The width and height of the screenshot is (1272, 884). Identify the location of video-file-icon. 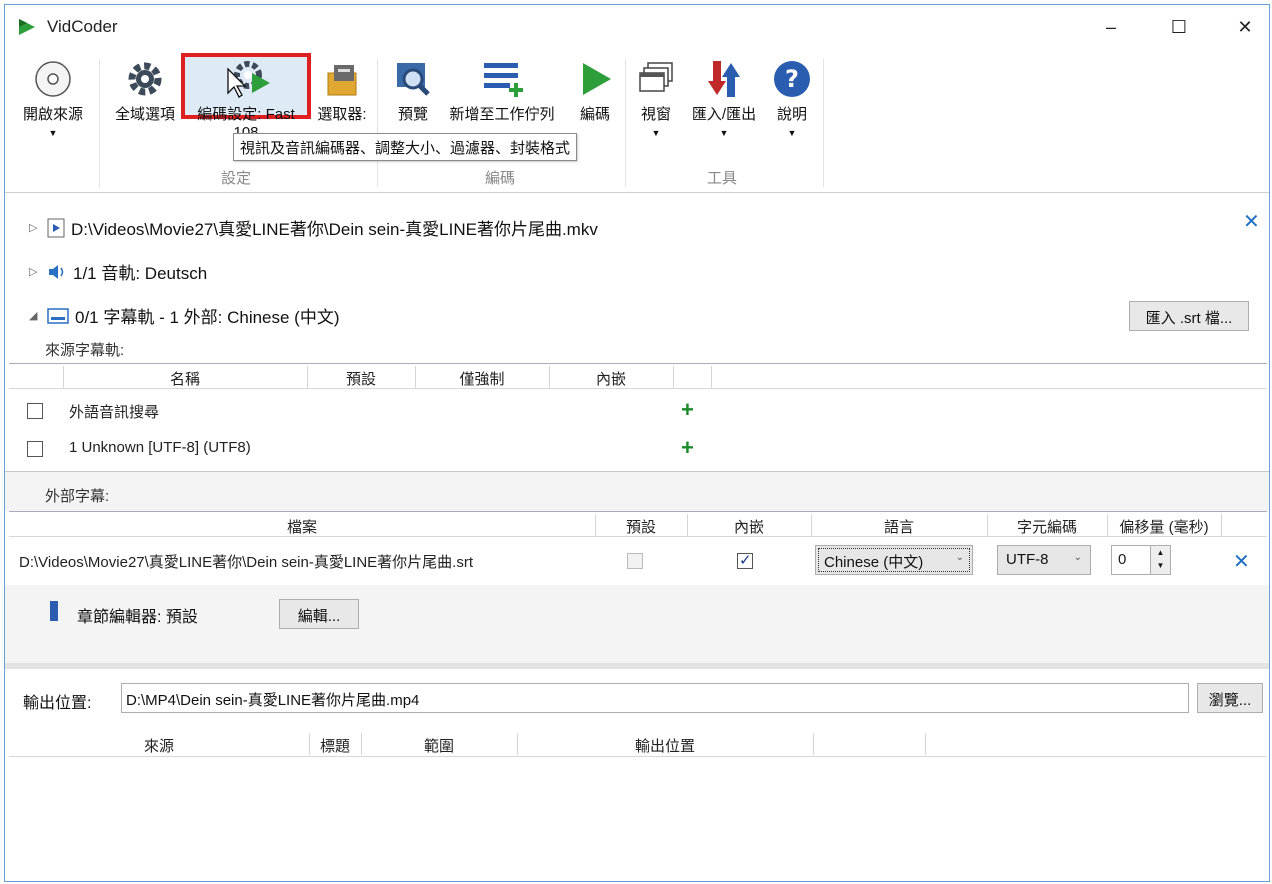
(56, 227).